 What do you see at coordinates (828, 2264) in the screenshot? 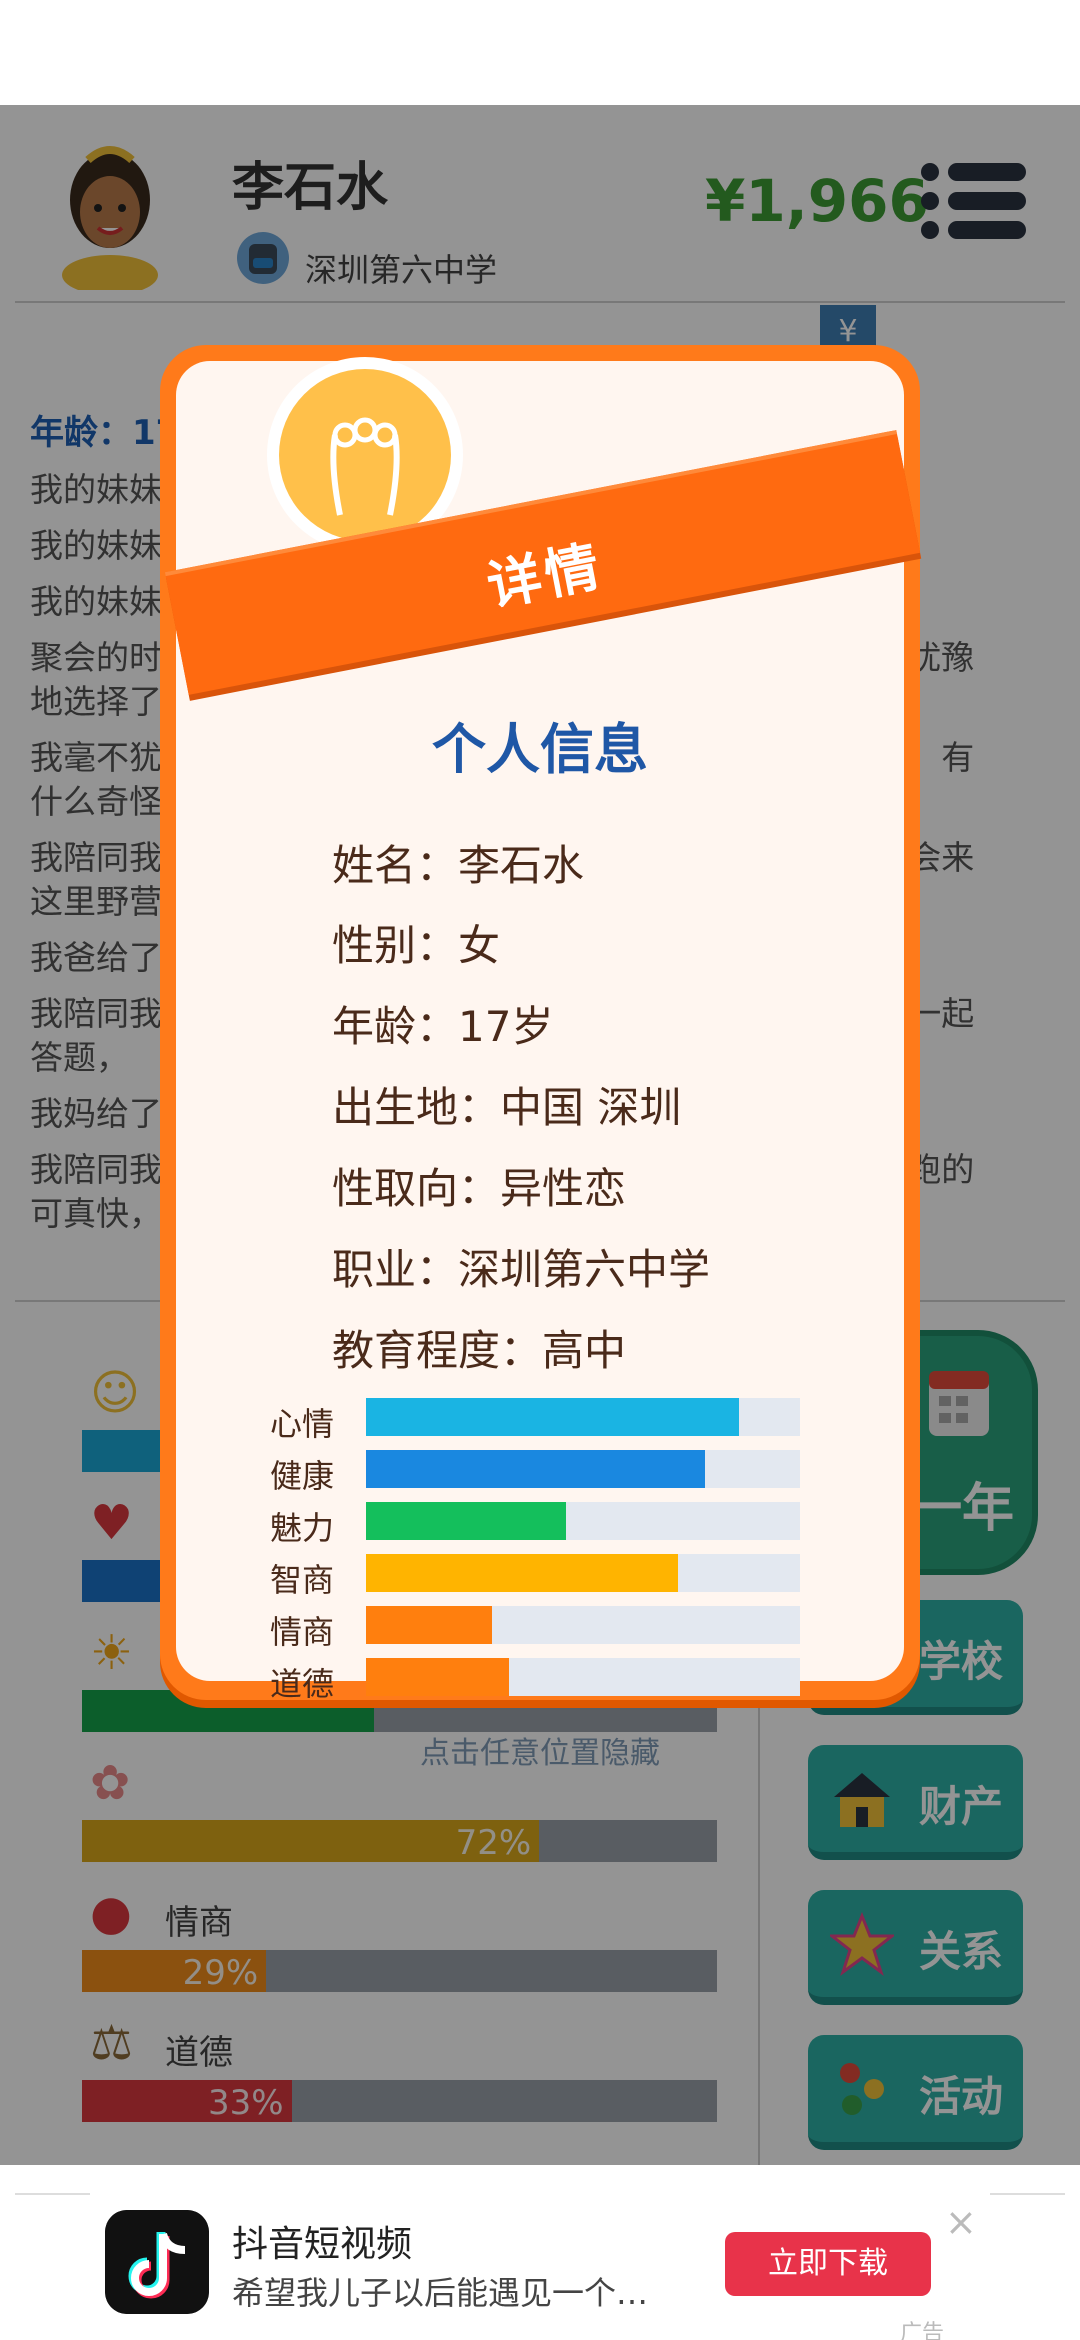
I see `ad-download-button: 立即下载` at bounding box center [828, 2264].